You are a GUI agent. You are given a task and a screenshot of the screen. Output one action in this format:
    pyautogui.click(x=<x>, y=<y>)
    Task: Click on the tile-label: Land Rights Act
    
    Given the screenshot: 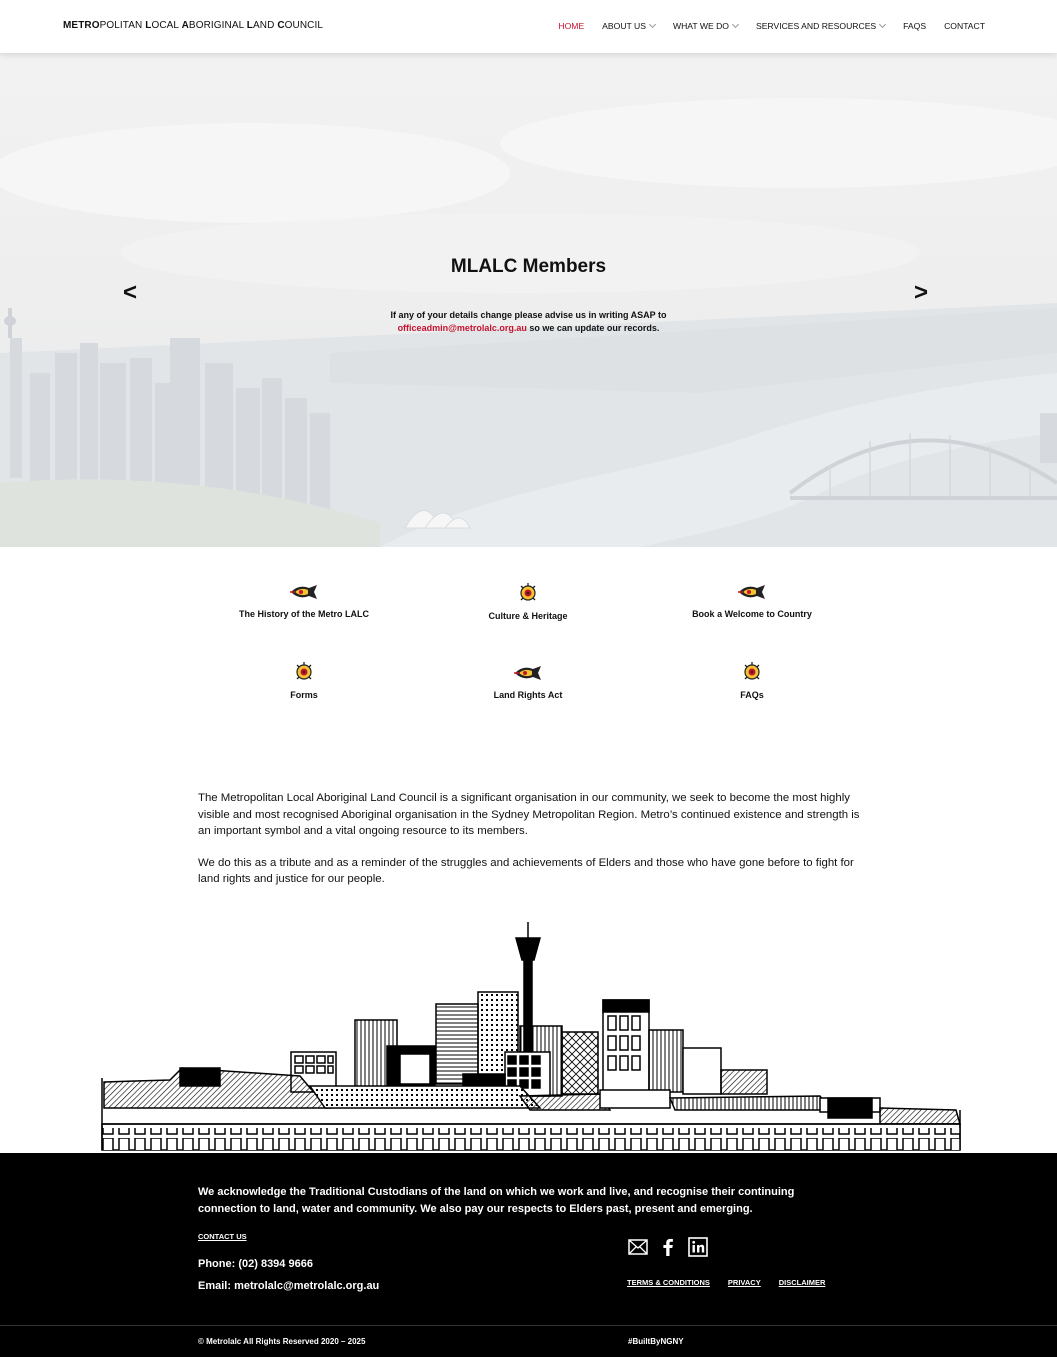 What is the action you would take?
    pyautogui.click(x=528, y=695)
    